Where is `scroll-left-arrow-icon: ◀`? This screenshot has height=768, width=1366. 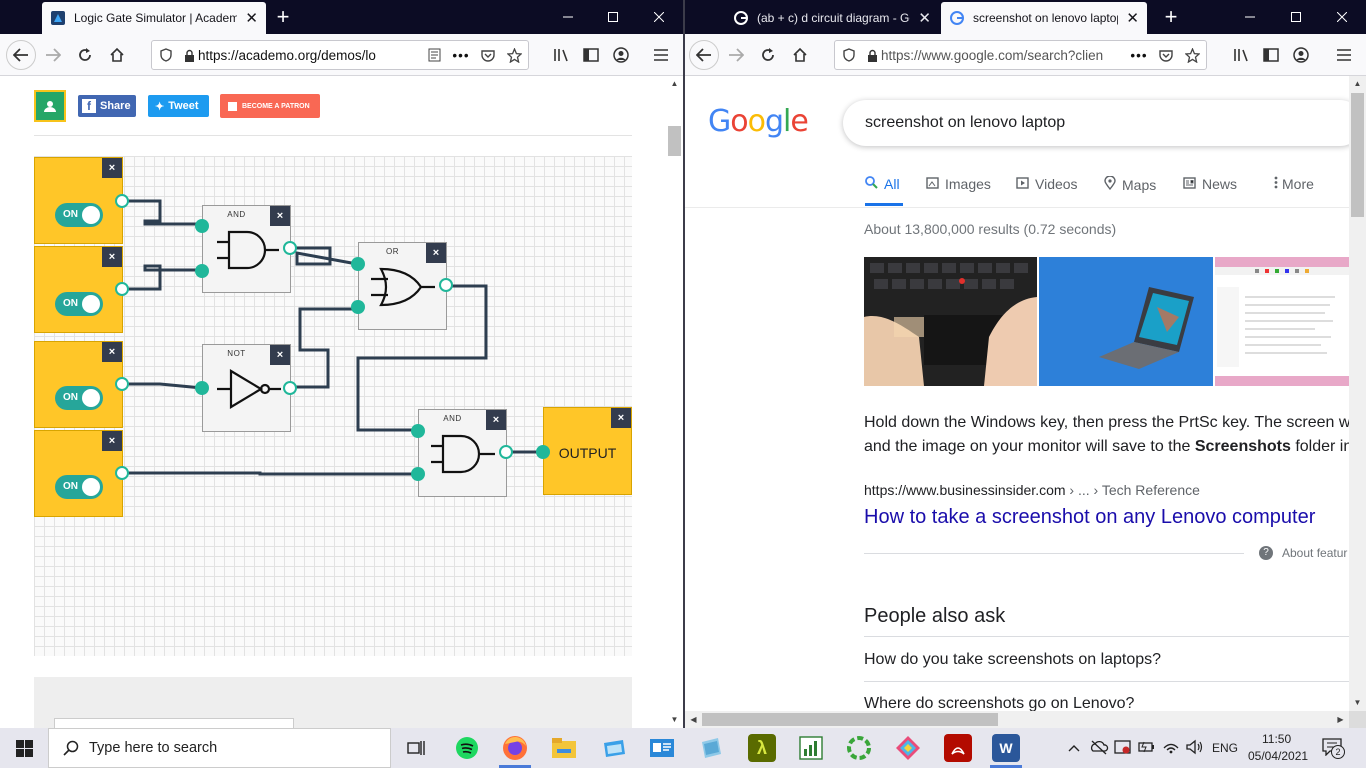
scroll-left-arrow-icon: ◀ is located at coordinates (693, 719).